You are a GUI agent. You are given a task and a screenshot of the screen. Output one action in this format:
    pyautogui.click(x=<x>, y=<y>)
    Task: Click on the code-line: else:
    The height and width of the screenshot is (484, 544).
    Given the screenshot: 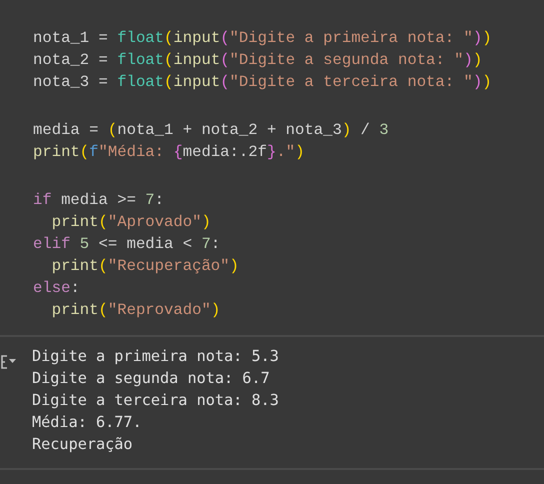 What is the action you would take?
    pyautogui.click(x=56, y=288)
    